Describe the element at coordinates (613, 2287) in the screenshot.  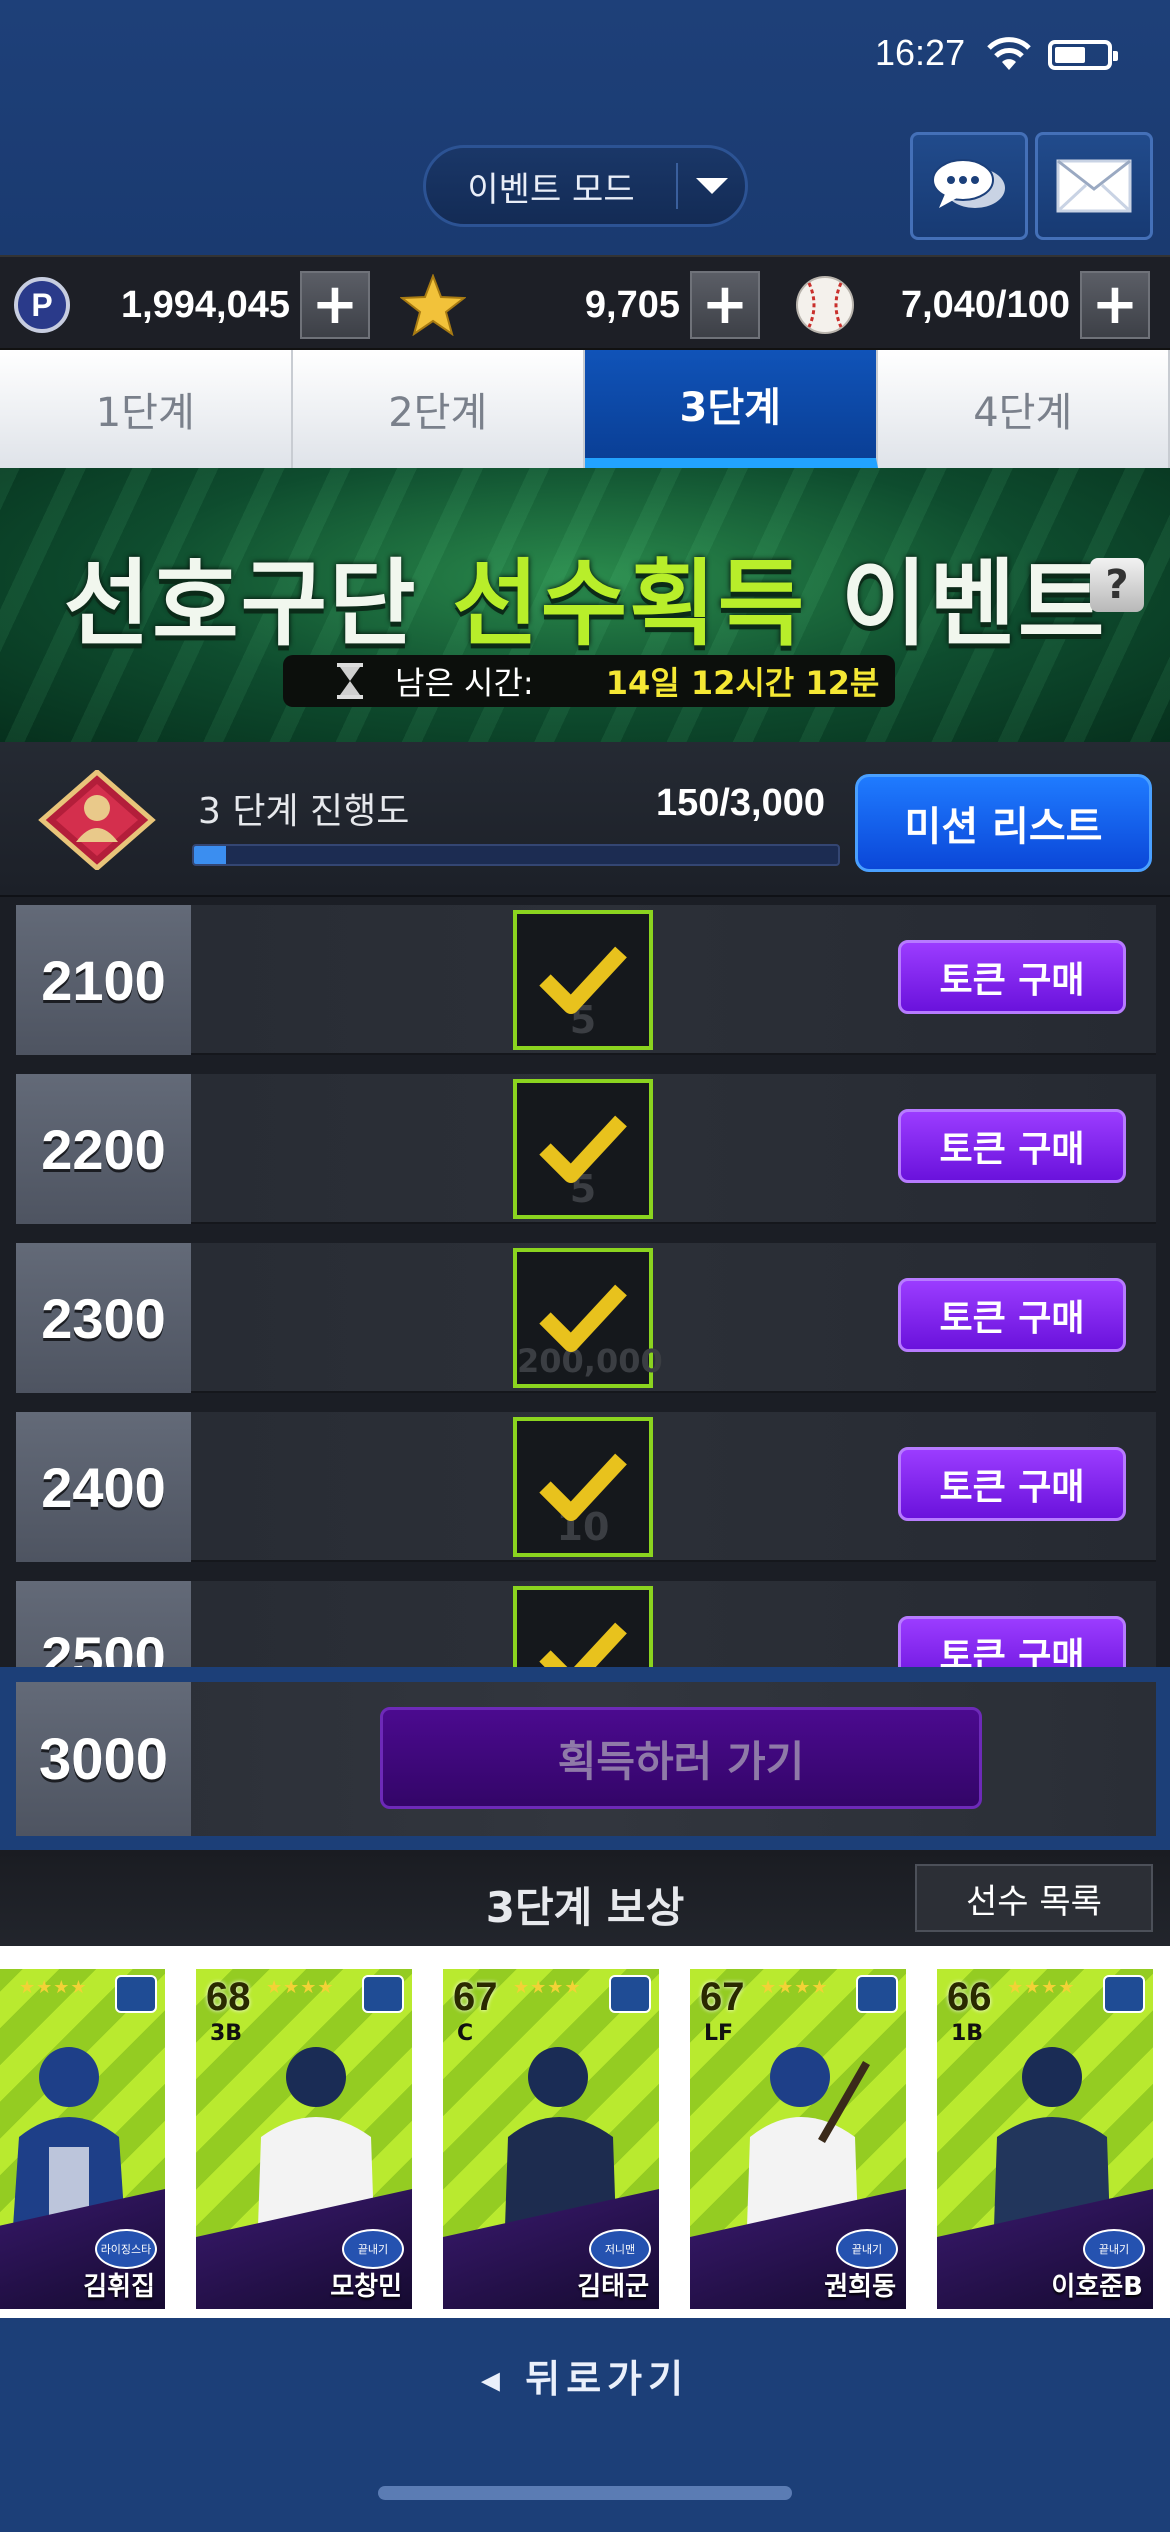
I see `card-player-name: 김태군` at that location.